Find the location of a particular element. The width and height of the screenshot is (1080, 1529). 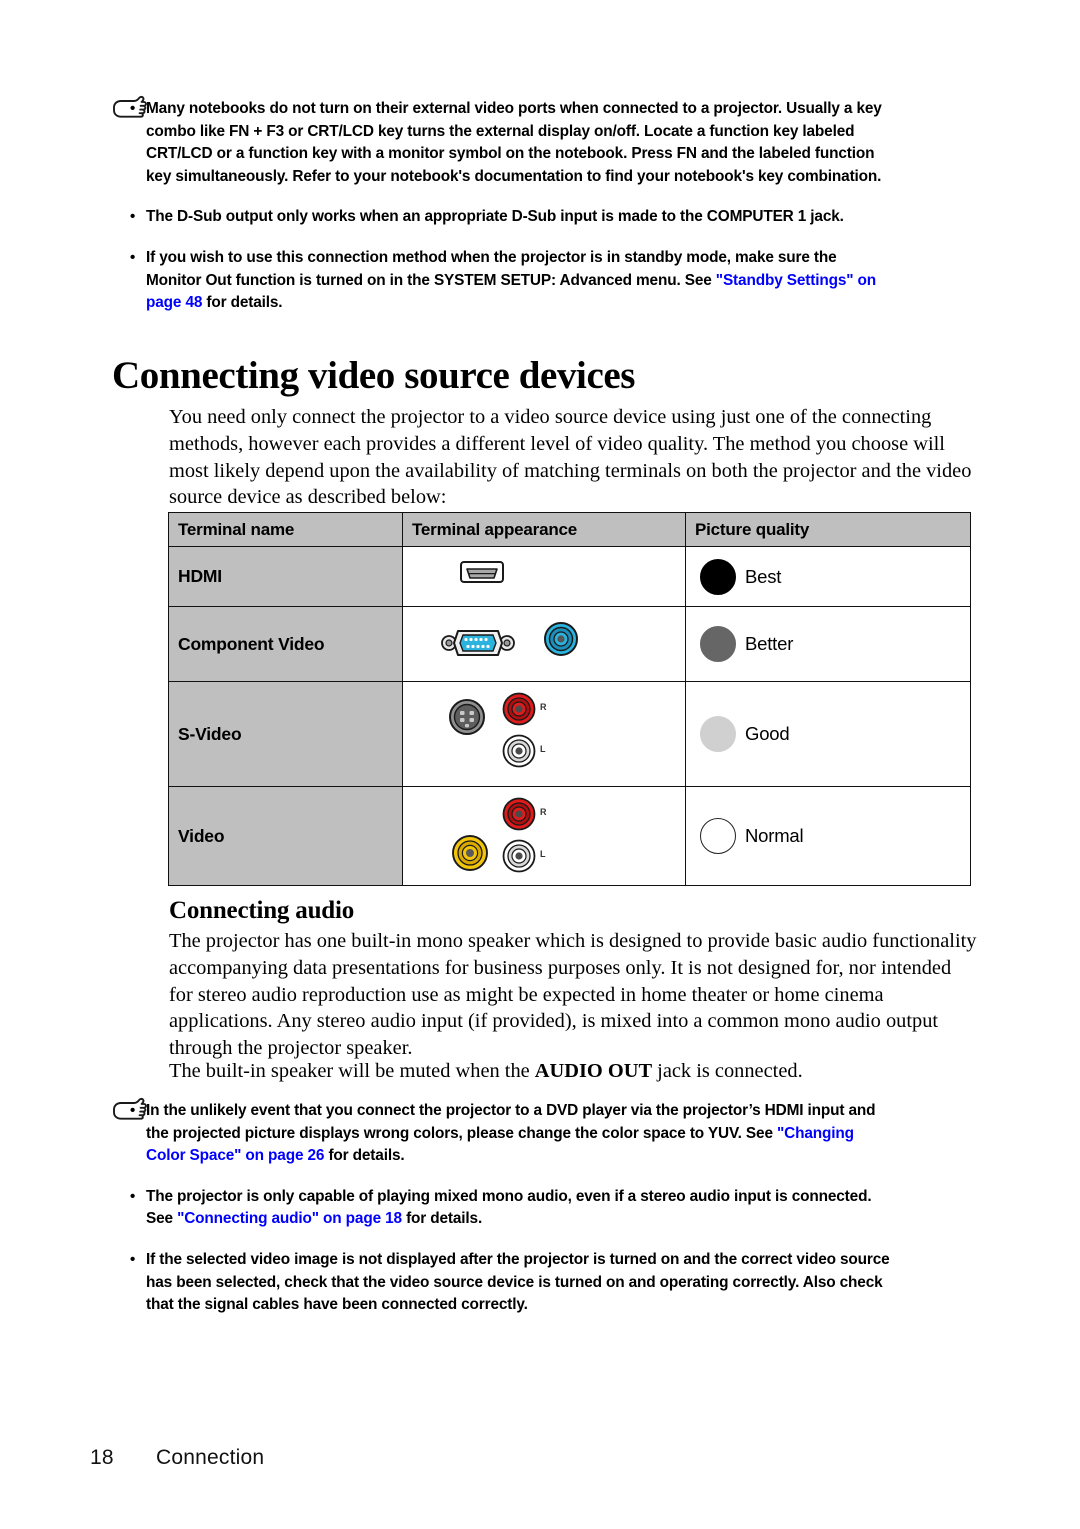

quality-dot-normal is located at coordinates (718, 836).